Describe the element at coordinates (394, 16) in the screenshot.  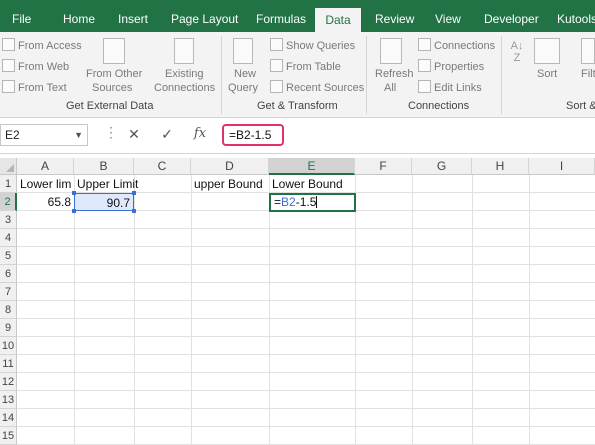
I see `tab-review: Review` at that location.